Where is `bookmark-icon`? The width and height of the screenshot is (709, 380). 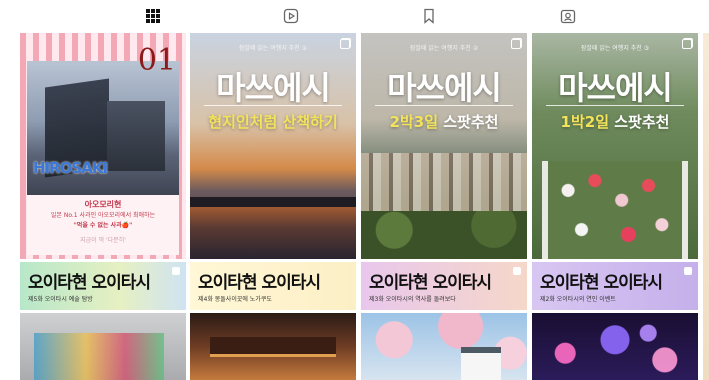
bookmark-icon is located at coordinates (429, 16).